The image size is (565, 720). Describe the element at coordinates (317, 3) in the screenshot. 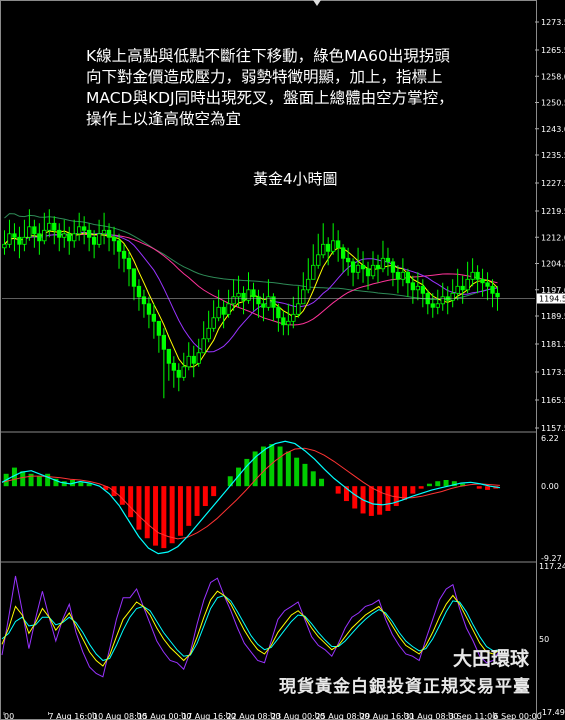

I see `chart-shift-marker` at that location.